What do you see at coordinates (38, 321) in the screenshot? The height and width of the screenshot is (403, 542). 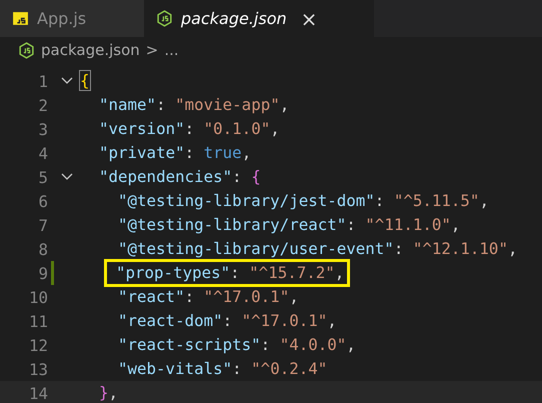 I see `line-number: 11` at bounding box center [38, 321].